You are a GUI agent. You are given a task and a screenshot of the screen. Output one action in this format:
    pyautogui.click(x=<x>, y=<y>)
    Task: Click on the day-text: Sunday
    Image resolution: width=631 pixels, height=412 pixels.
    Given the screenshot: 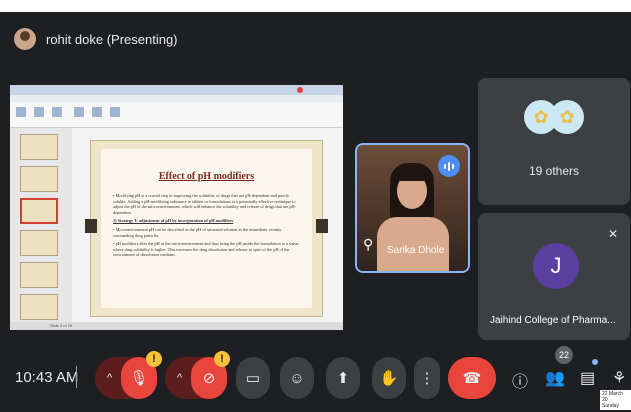 What is the action you would take?
    pyautogui.click(x=610, y=406)
    